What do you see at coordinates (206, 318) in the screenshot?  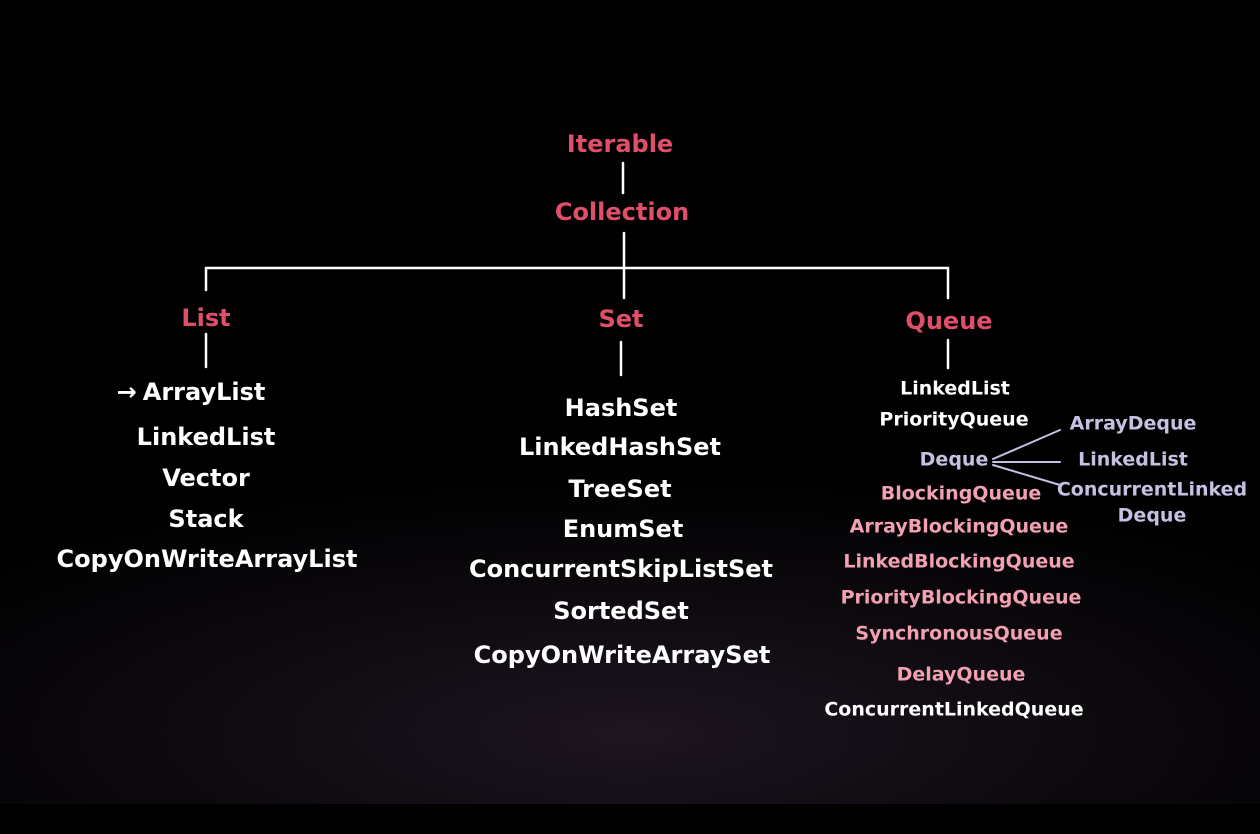 I see `node-list: List` at bounding box center [206, 318].